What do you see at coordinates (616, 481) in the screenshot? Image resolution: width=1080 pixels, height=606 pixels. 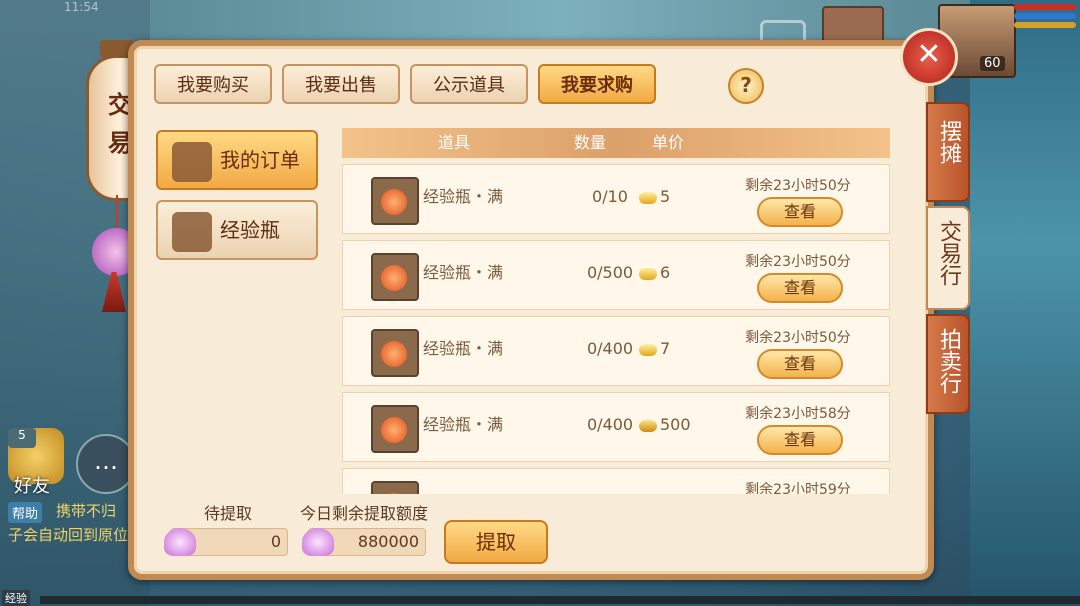 I see `table-row: 剩余23小时59分` at bounding box center [616, 481].